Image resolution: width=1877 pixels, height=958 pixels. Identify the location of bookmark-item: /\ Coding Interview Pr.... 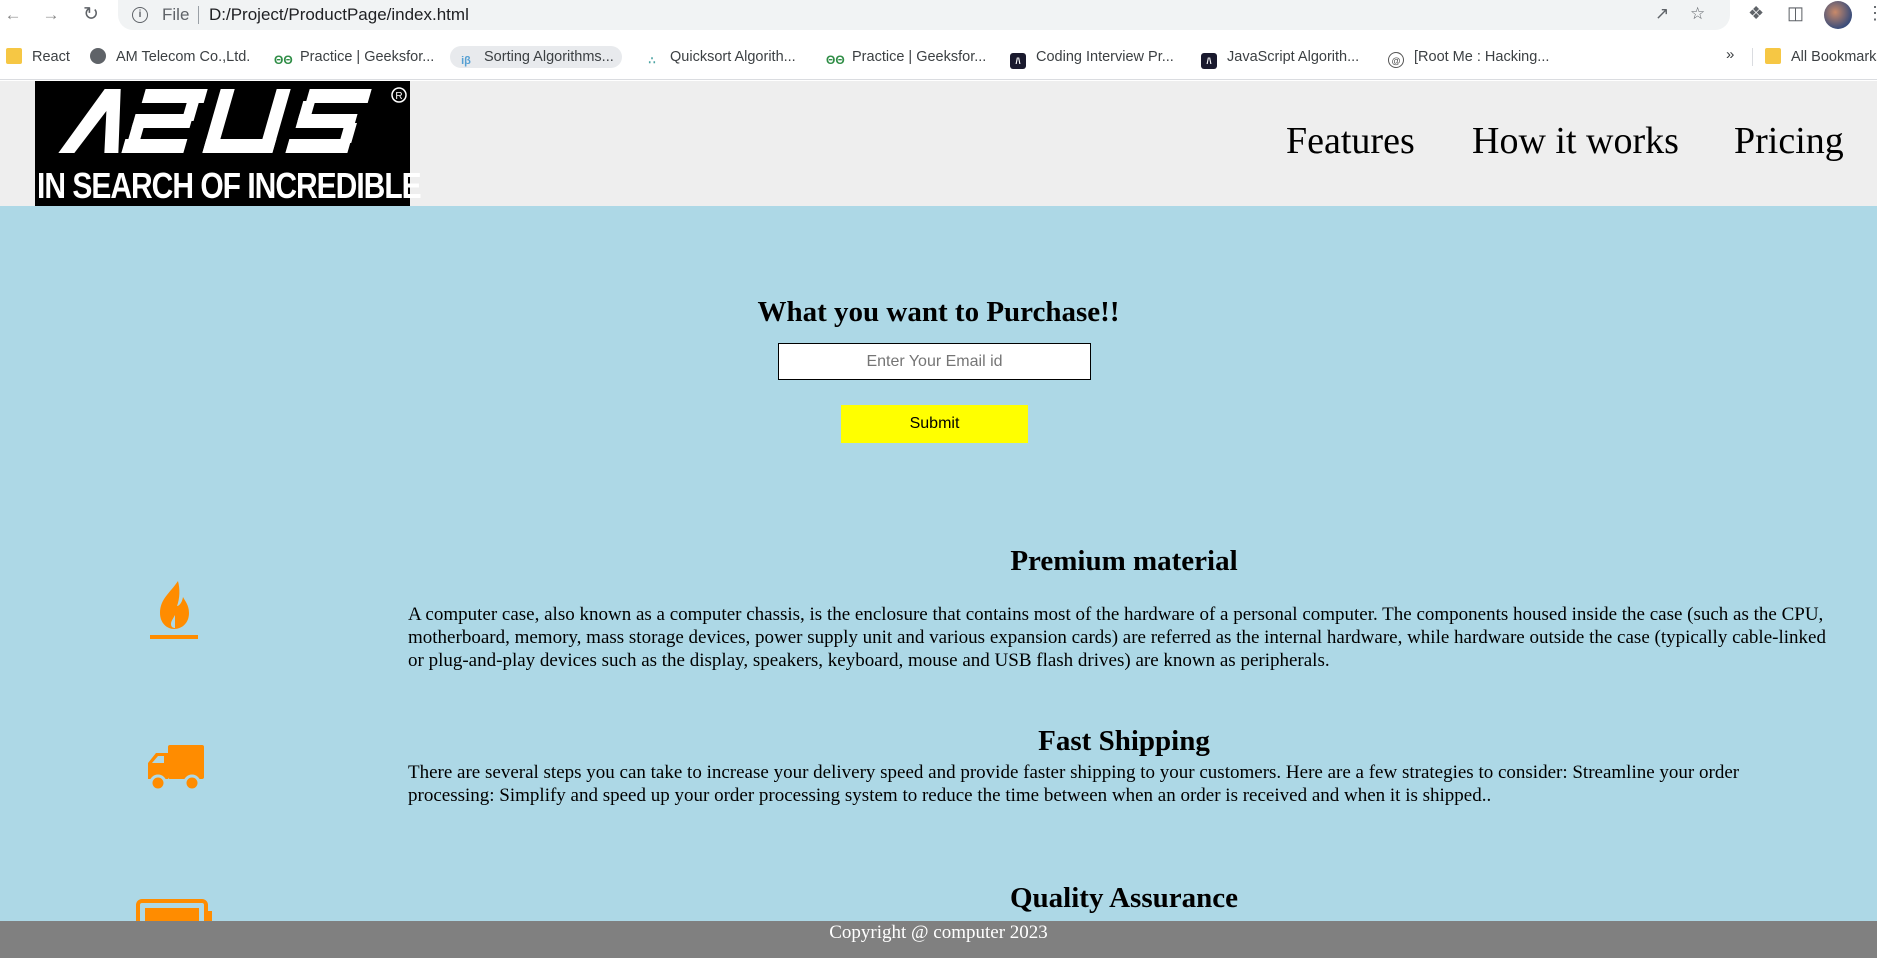
(1092, 57).